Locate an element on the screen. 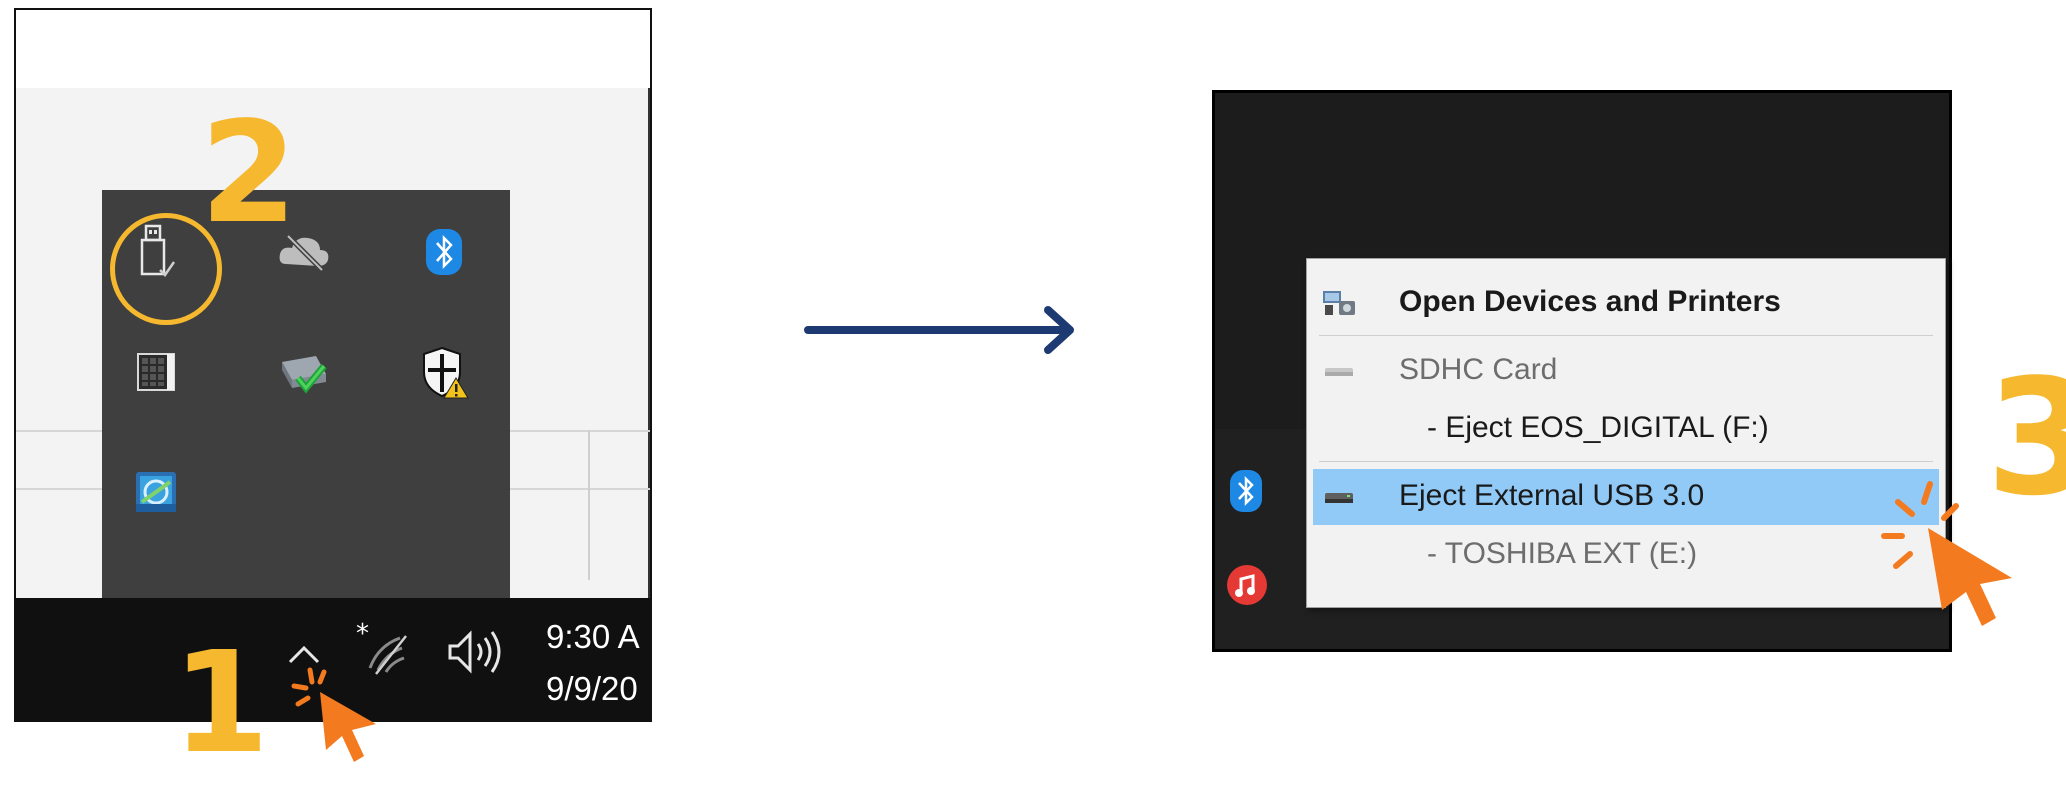  display-settings-icon is located at coordinates (156, 492).